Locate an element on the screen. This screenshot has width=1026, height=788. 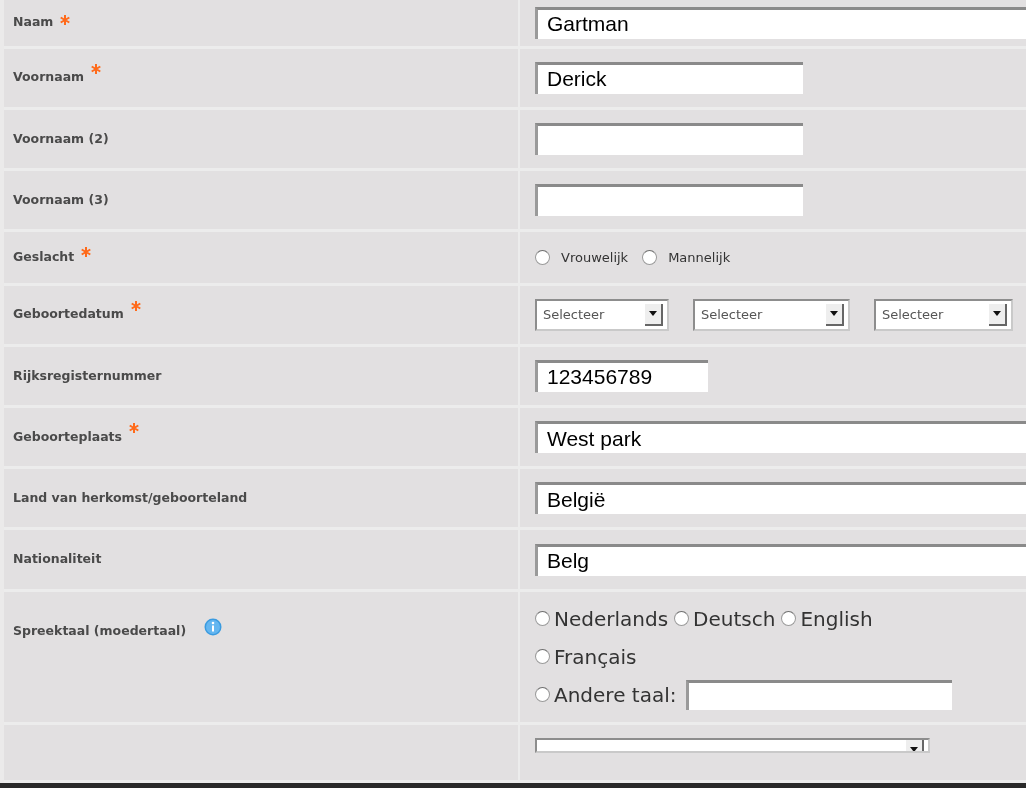
option-label: English is located at coordinates (836, 619).